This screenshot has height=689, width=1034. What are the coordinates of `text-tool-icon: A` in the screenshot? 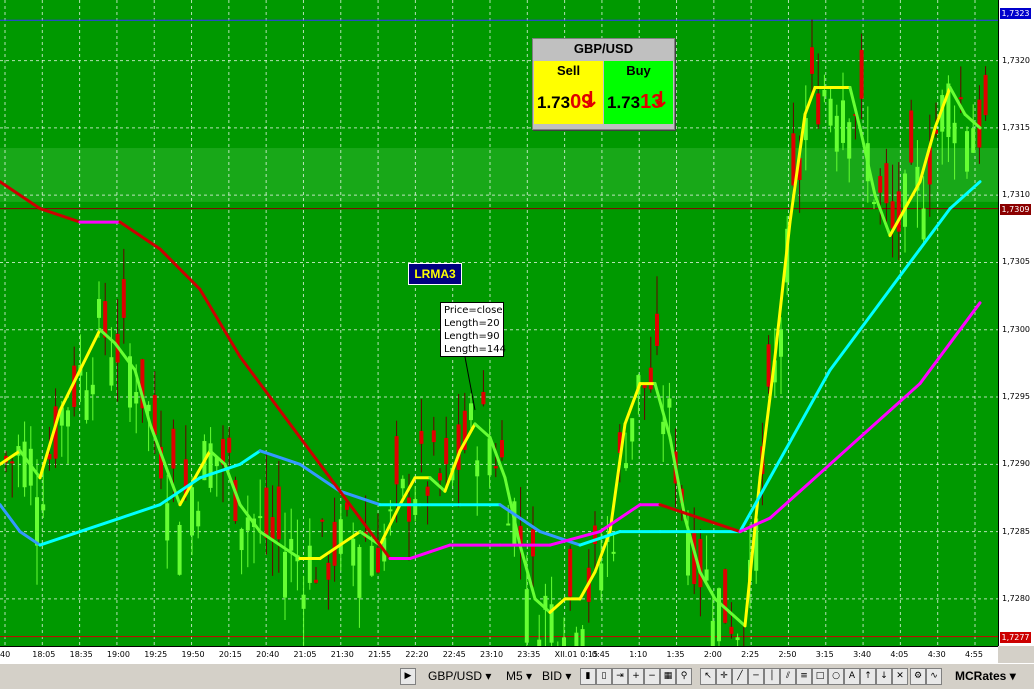 It's located at (852, 676).